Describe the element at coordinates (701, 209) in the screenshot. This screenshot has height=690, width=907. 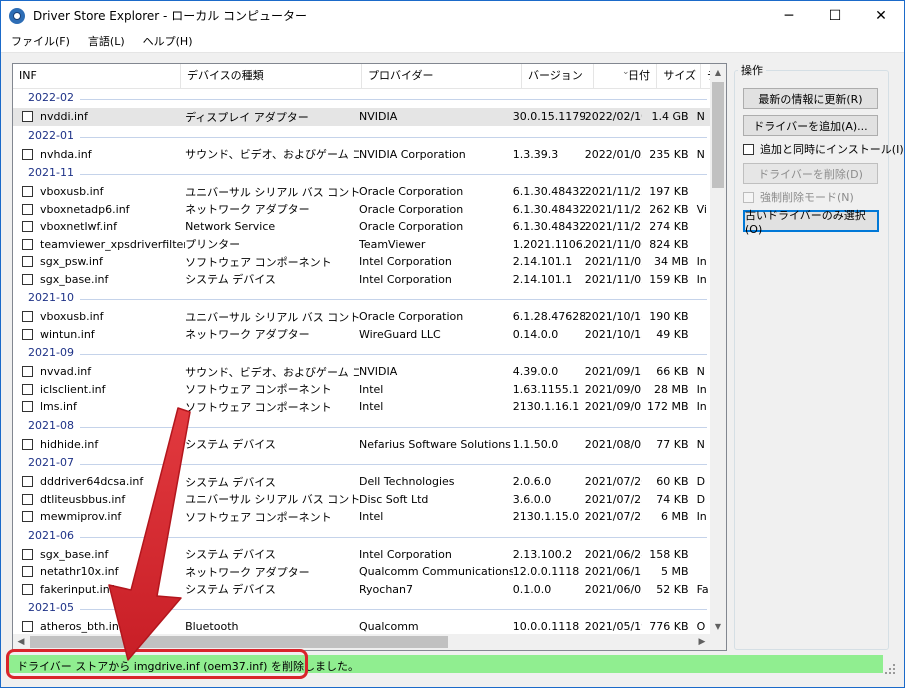
I see `extra-cell: Vi` at that location.